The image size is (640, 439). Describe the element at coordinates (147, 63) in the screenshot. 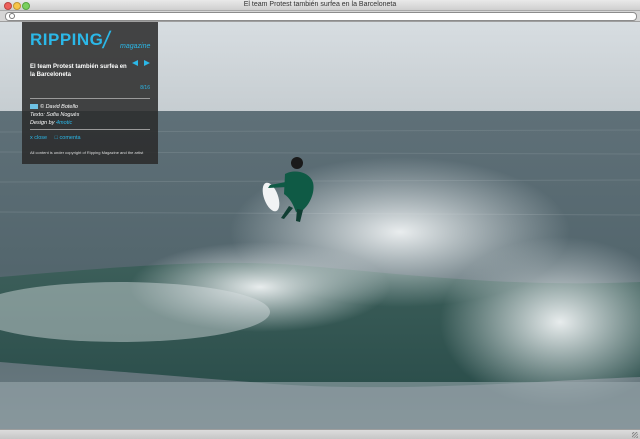

I see `arrow-right-icon` at that location.